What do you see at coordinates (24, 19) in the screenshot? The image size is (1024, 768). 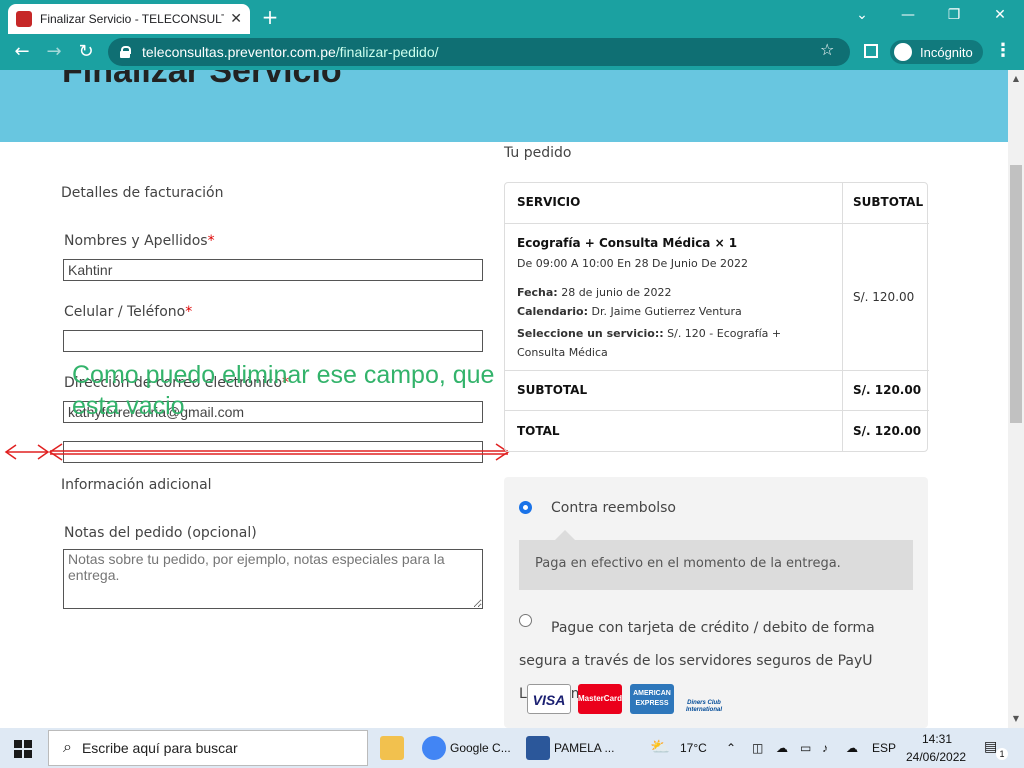 I see `site-favicon-icon` at bounding box center [24, 19].